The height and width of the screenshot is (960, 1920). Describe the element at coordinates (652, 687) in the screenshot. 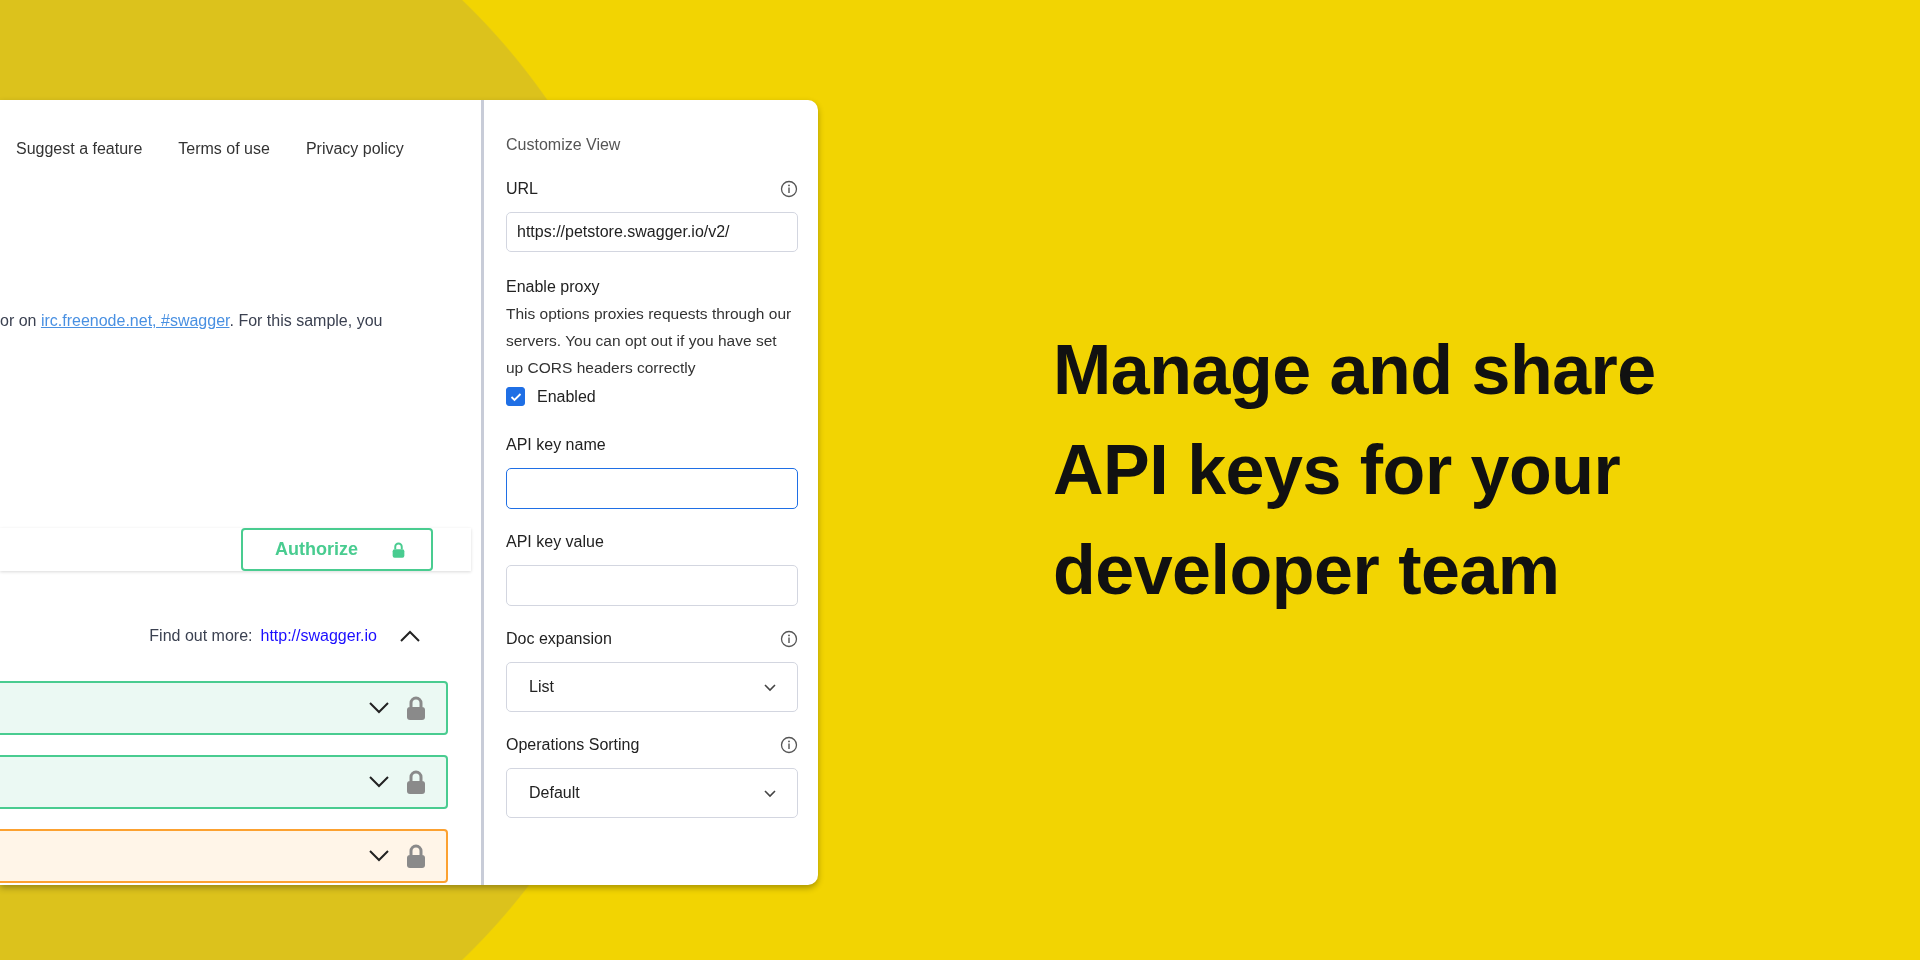

I see `dropdown: List` at that location.